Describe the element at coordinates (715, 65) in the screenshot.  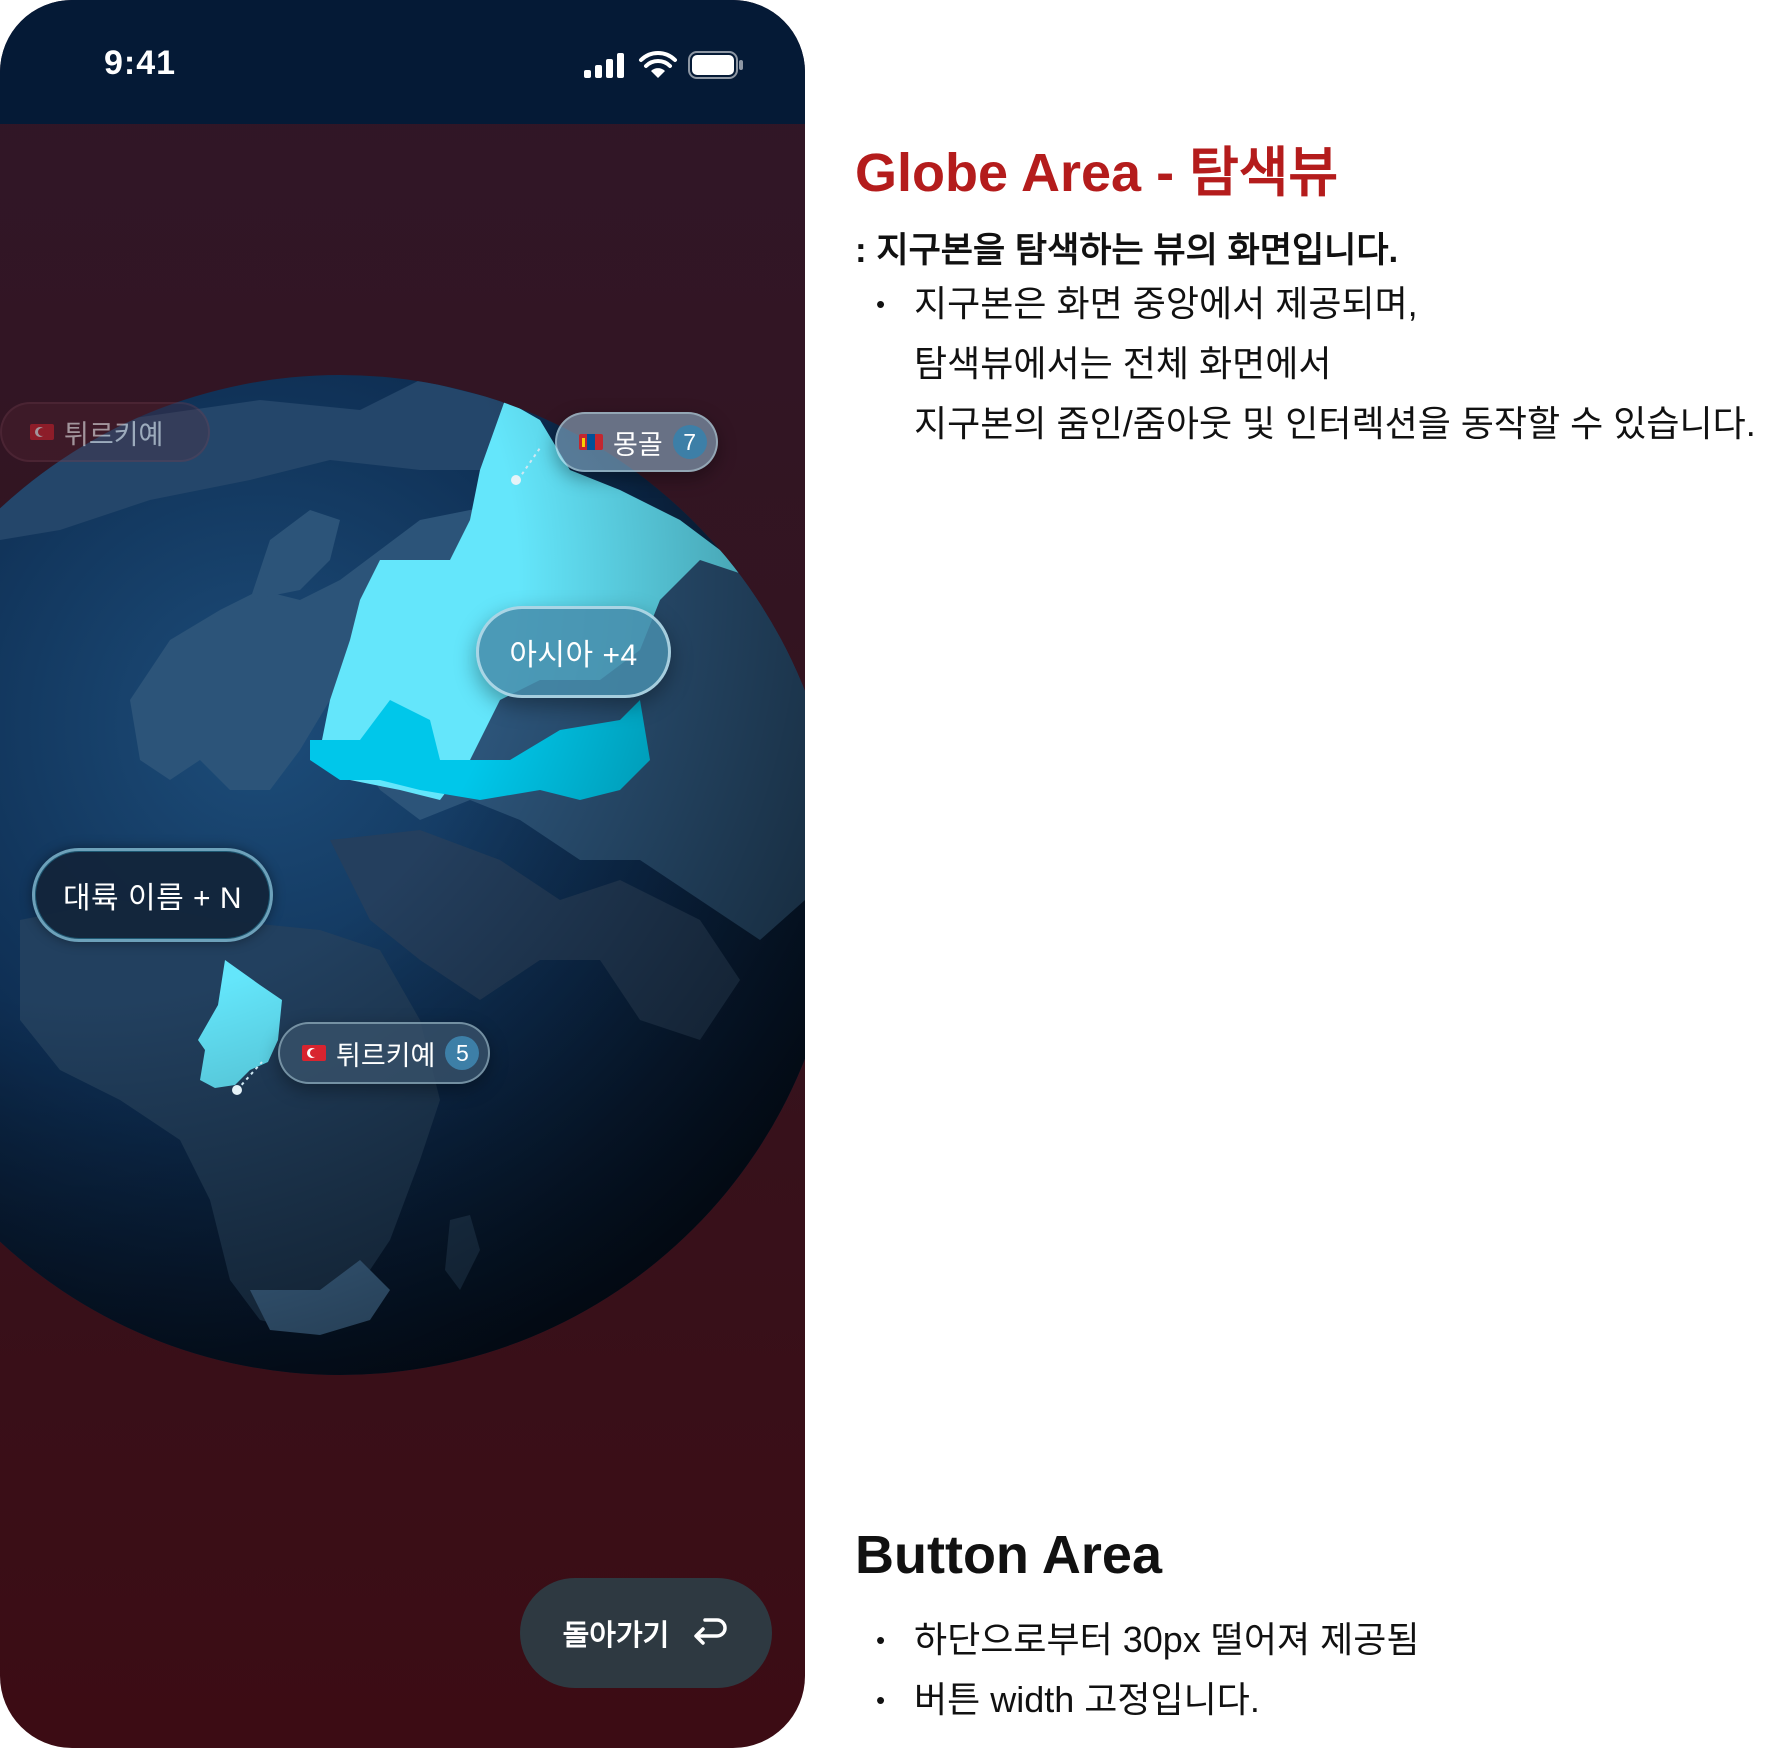
I see `battery-icon` at that location.